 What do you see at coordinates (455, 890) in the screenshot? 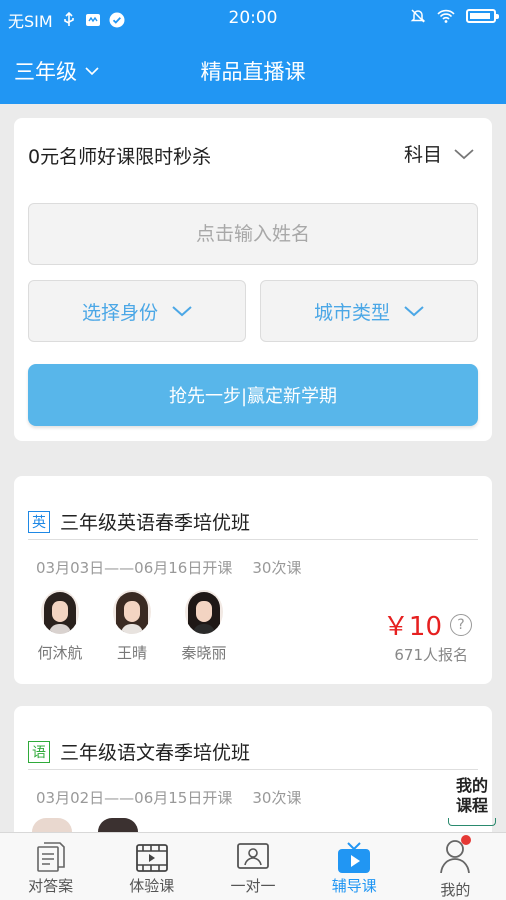
I see `tab-label: 我的` at bounding box center [455, 890].